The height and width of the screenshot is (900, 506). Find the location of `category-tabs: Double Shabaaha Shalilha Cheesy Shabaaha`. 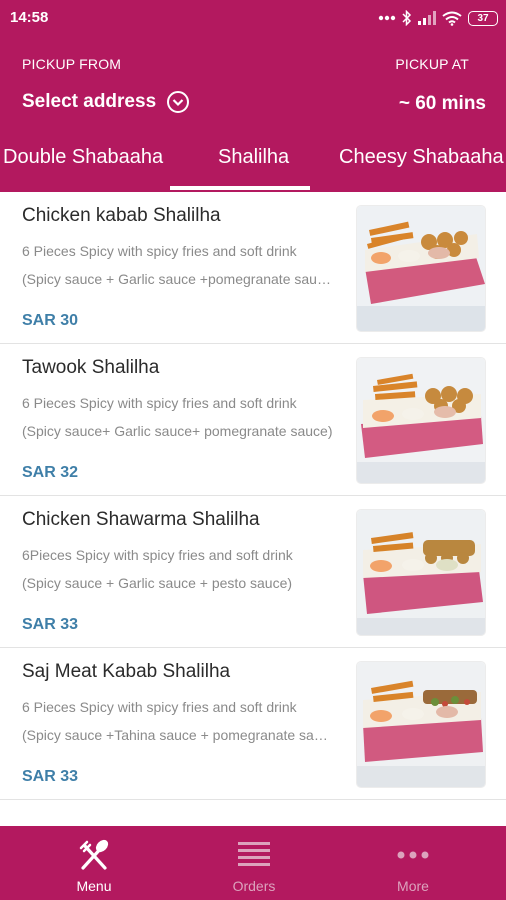

category-tabs: Double Shabaaha Shalilha Cheesy Shabaaha is located at coordinates (253, 166).